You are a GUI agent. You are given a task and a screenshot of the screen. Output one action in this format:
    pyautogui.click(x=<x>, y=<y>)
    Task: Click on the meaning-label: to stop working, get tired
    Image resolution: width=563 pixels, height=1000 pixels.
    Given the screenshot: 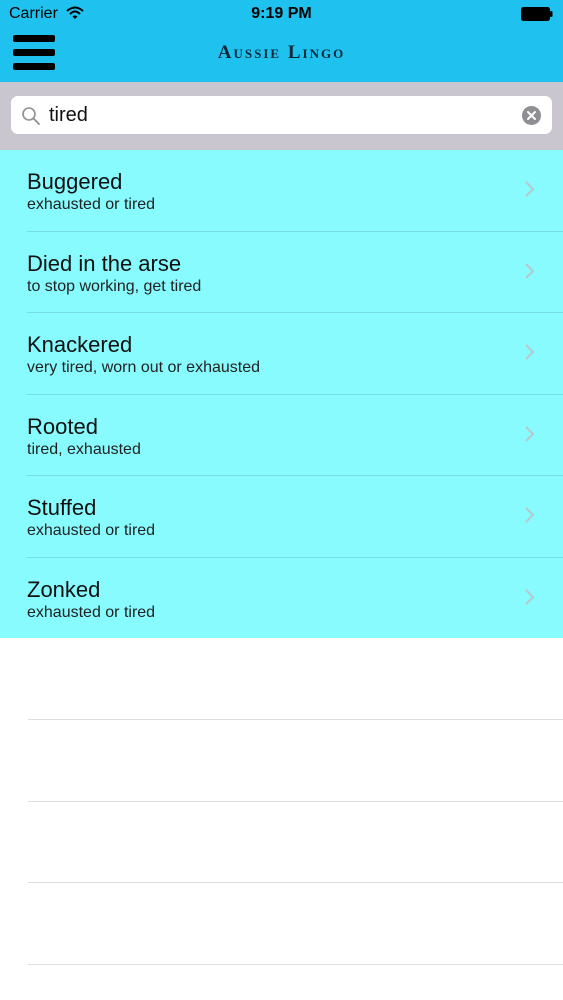 What is the action you would take?
    pyautogui.click(x=114, y=286)
    